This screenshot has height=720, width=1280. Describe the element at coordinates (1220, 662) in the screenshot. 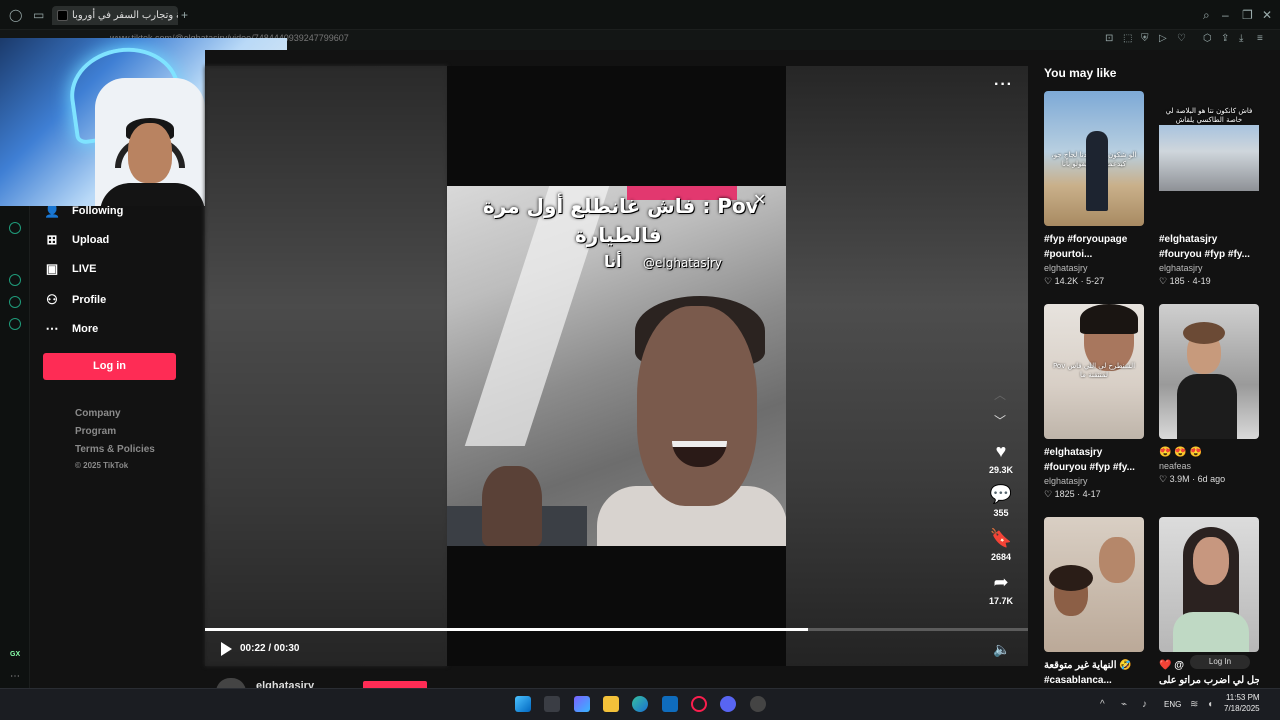

I see `login-chip: Log In` at that location.